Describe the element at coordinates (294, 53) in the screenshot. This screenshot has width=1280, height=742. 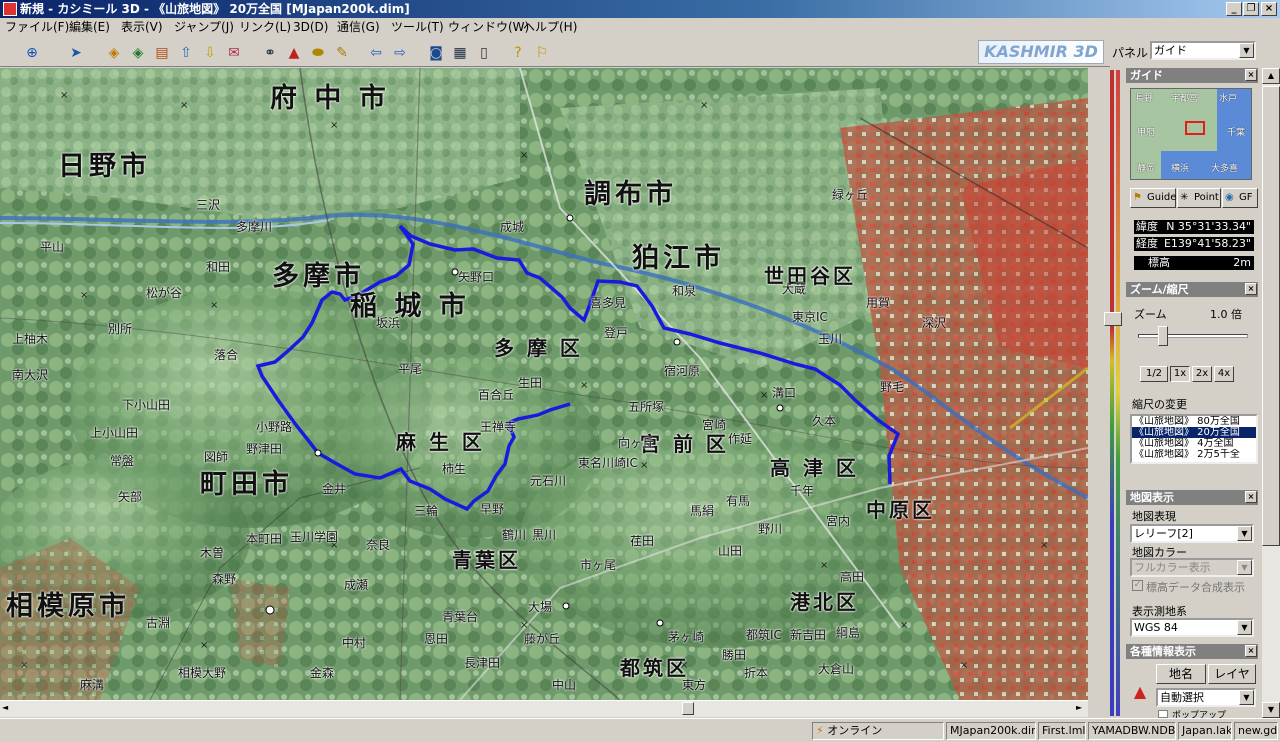
I see `3d-icon: ▲` at that location.